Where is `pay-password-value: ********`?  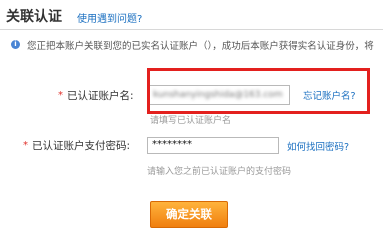 pay-password-value: ******** is located at coordinates (172, 144).